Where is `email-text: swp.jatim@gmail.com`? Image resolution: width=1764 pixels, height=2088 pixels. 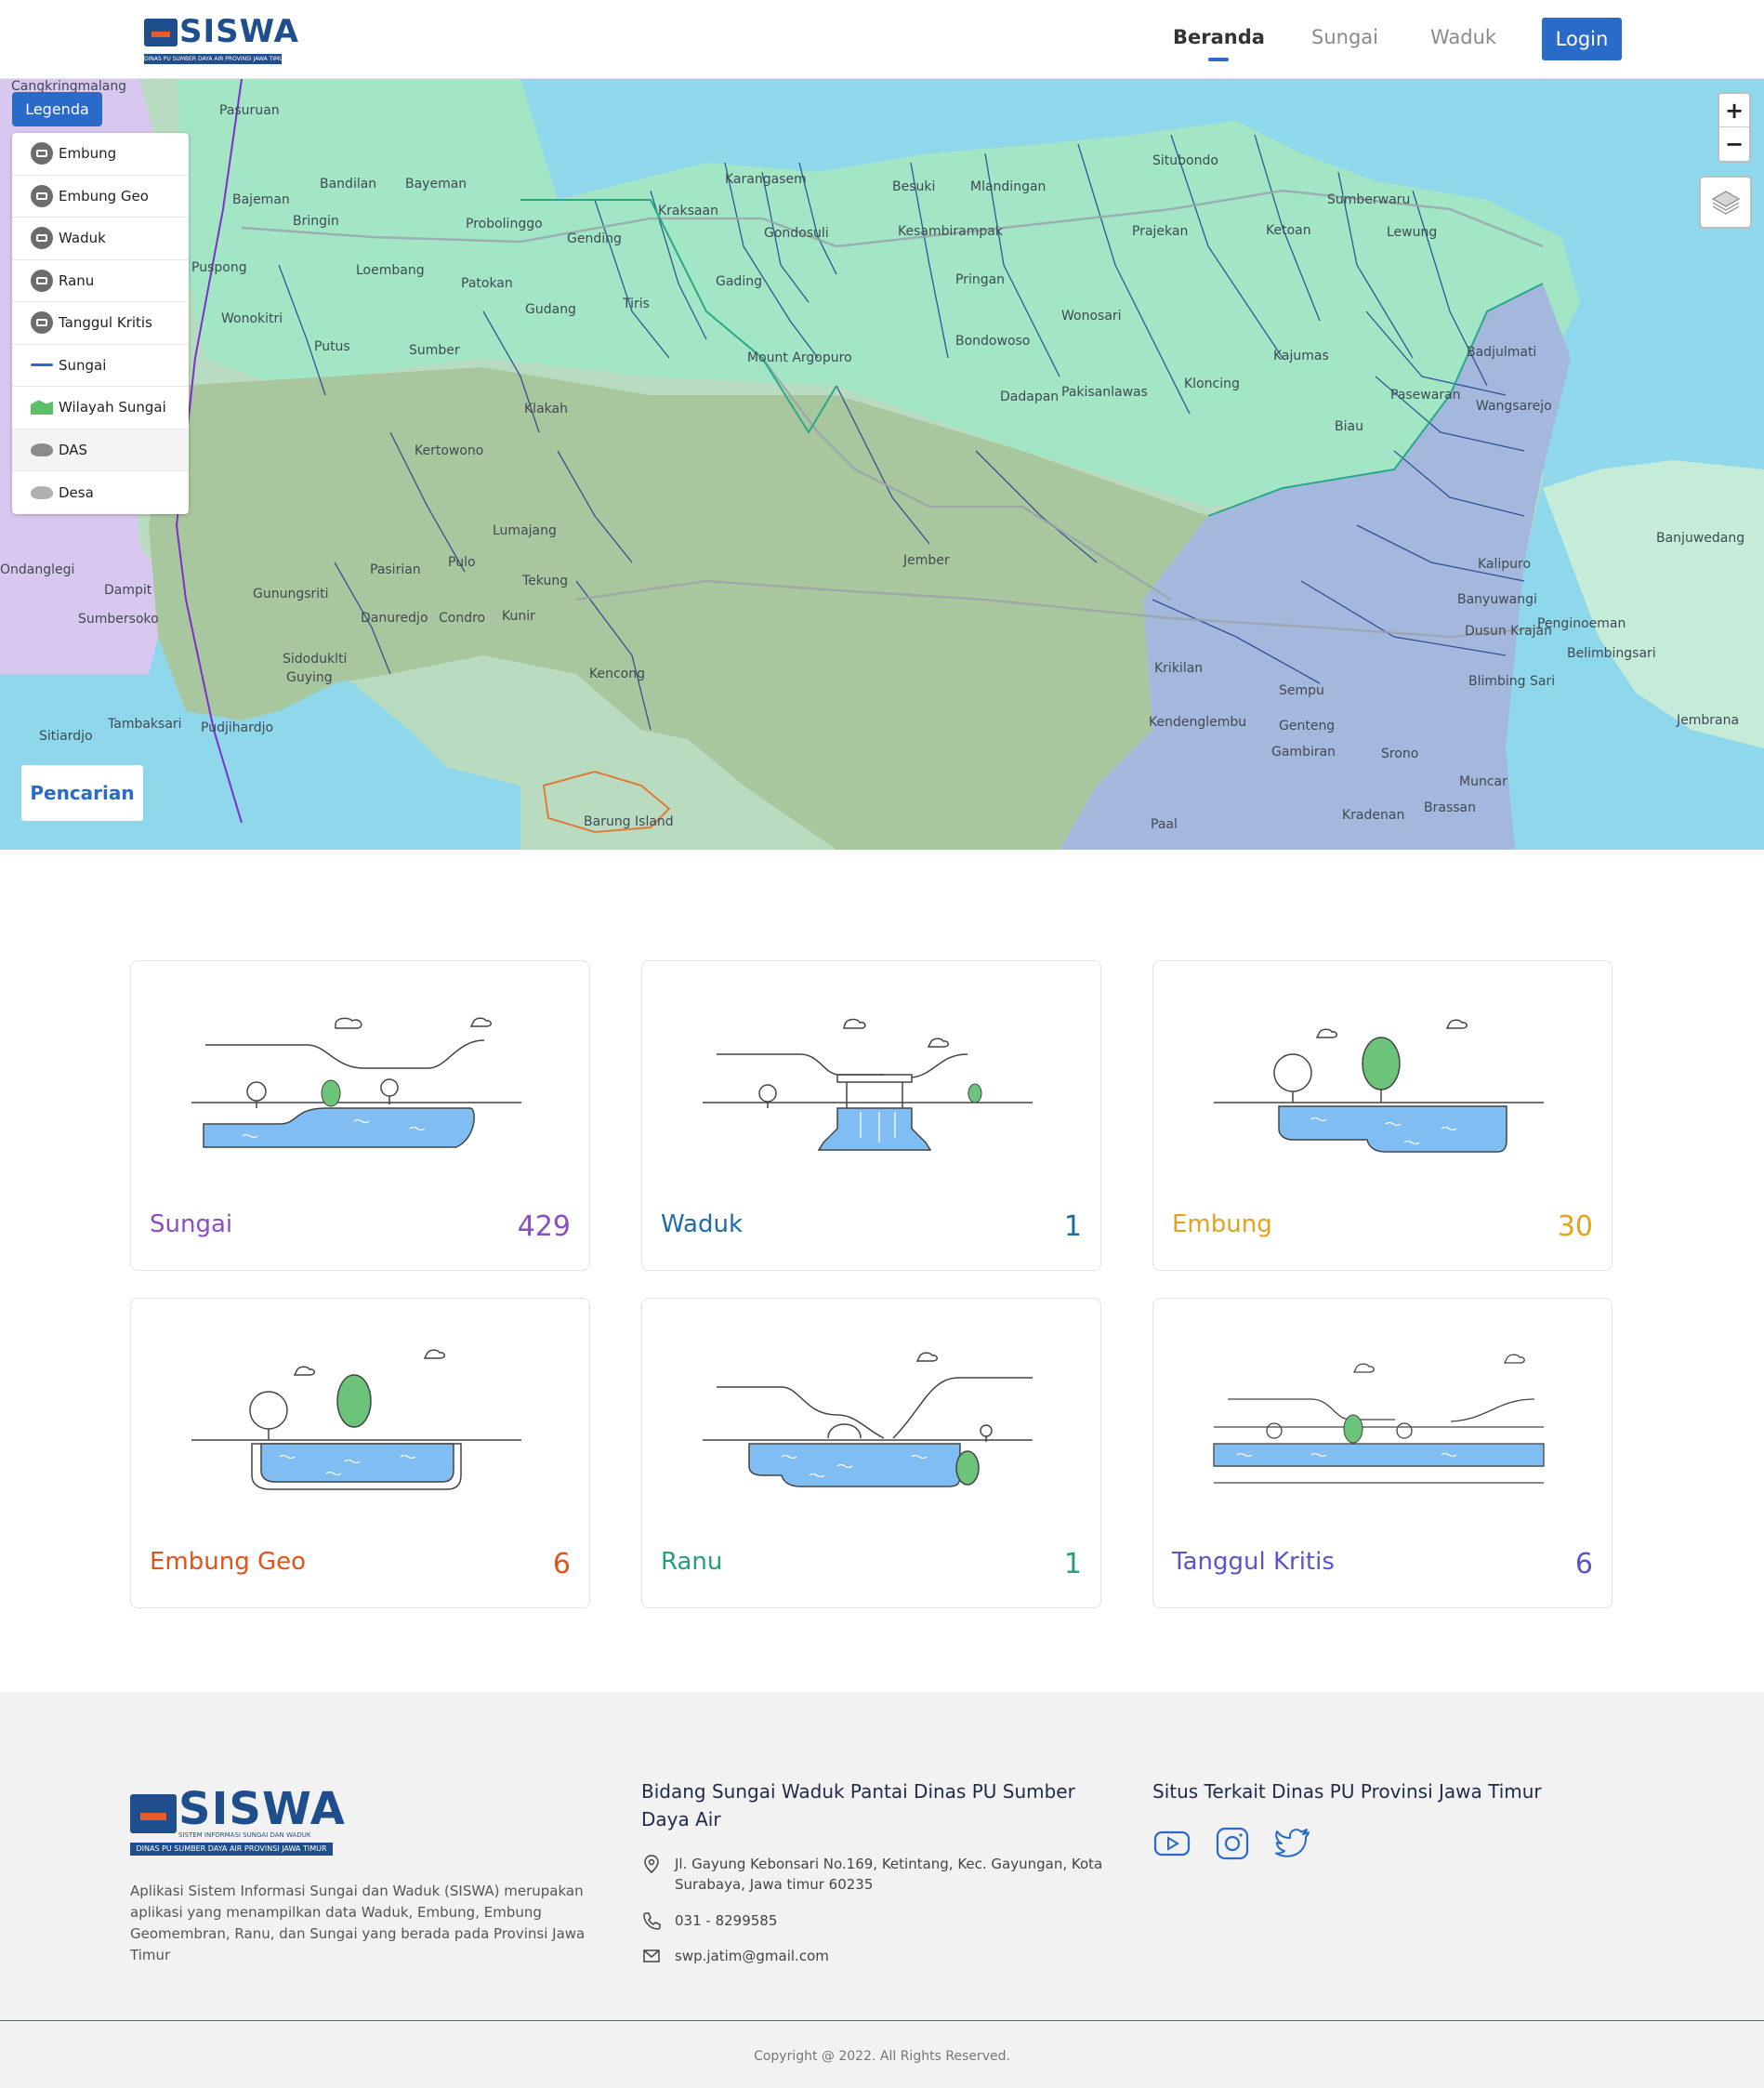
email-text: swp.jatim@gmail.com is located at coordinates (752, 1956).